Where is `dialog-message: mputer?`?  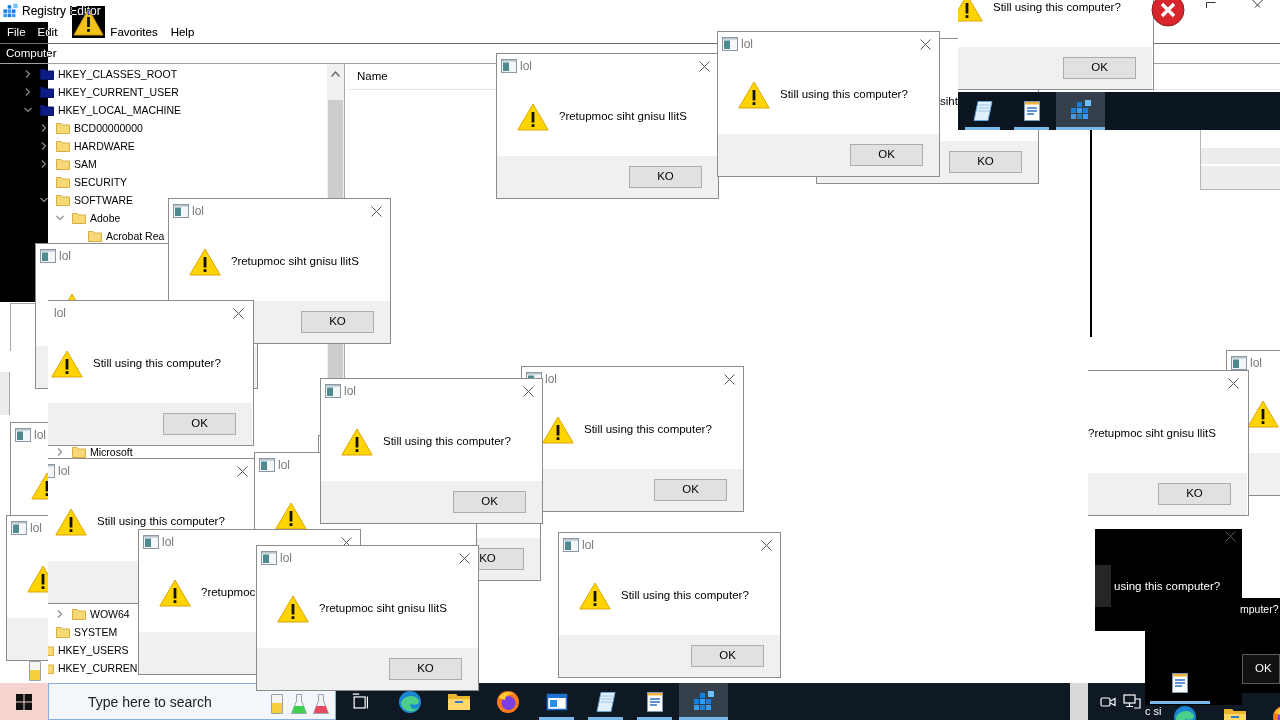
dialog-message: mputer? is located at coordinates (1260, 609).